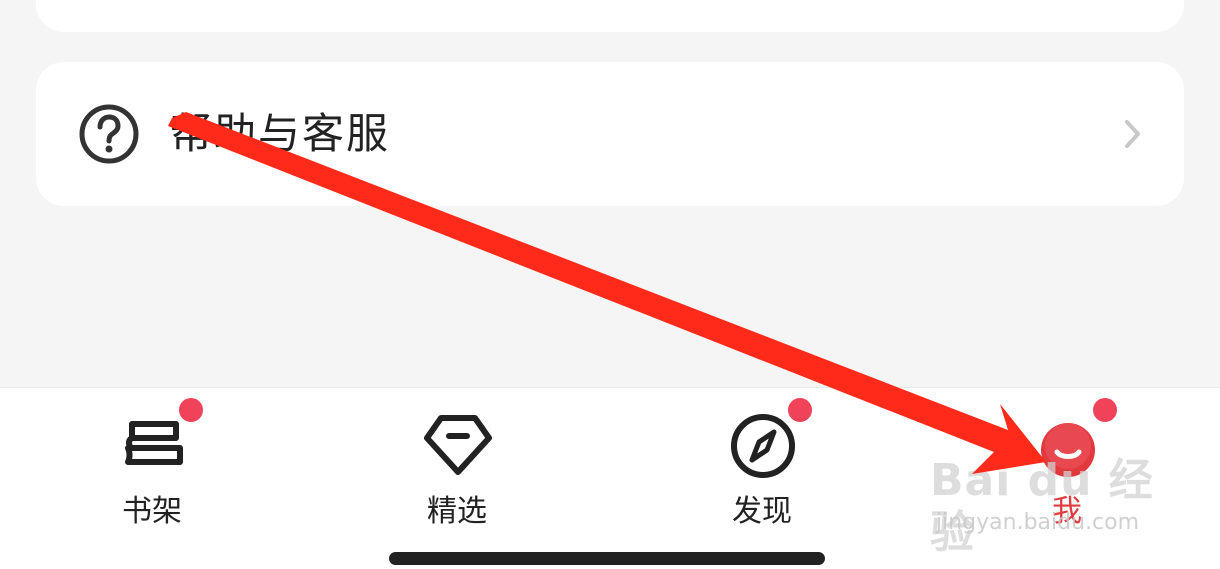 The image size is (1220, 569). I want to click on tab-me: 我, so click(1067, 463).